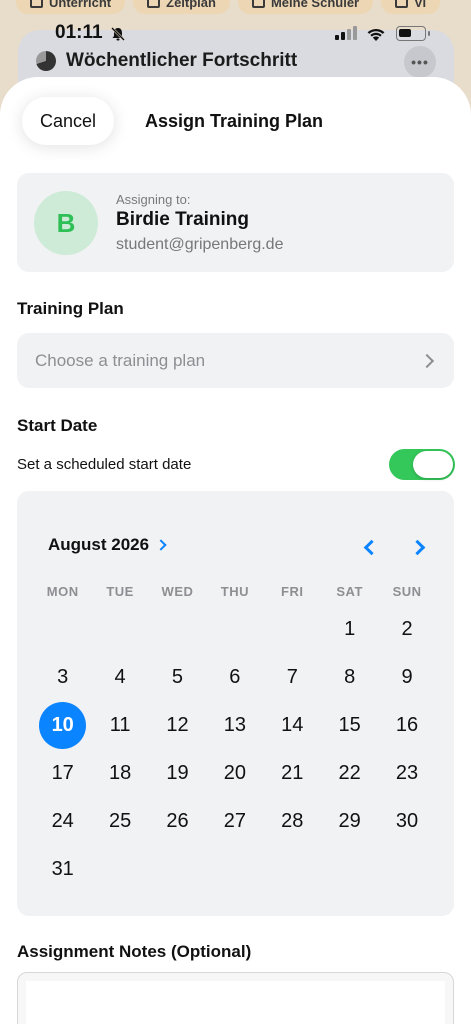 The height and width of the screenshot is (1024, 471). Describe the element at coordinates (66, 223) in the screenshot. I see `avatar: B` at that location.